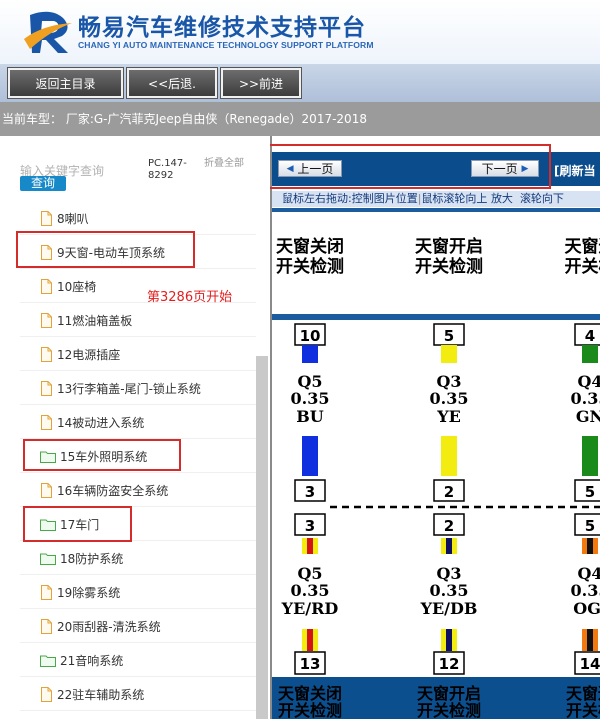 The image size is (600, 719). What do you see at coordinates (588, 416) in the screenshot?
I see `wire-color: GN` at bounding box center [588, 416].